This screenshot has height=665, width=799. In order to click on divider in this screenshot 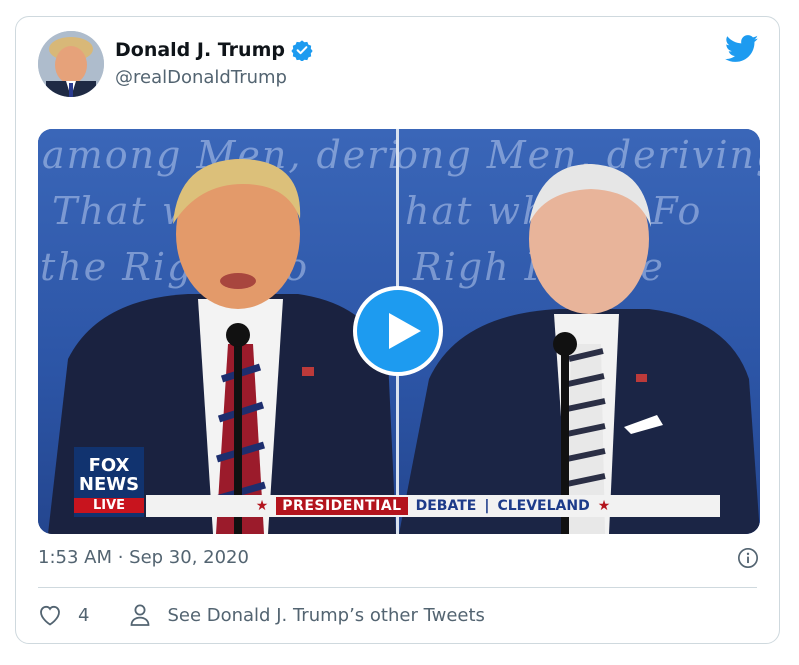, I will do `click(397, 587)`.